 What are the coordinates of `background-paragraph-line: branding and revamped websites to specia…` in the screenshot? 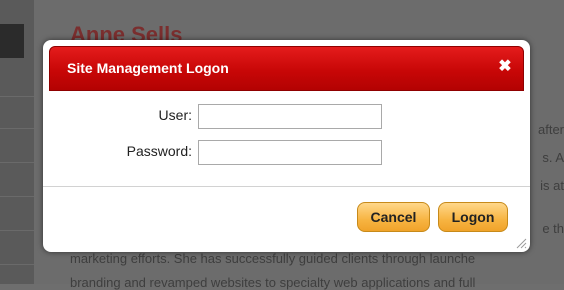 It's located at (273, 282).